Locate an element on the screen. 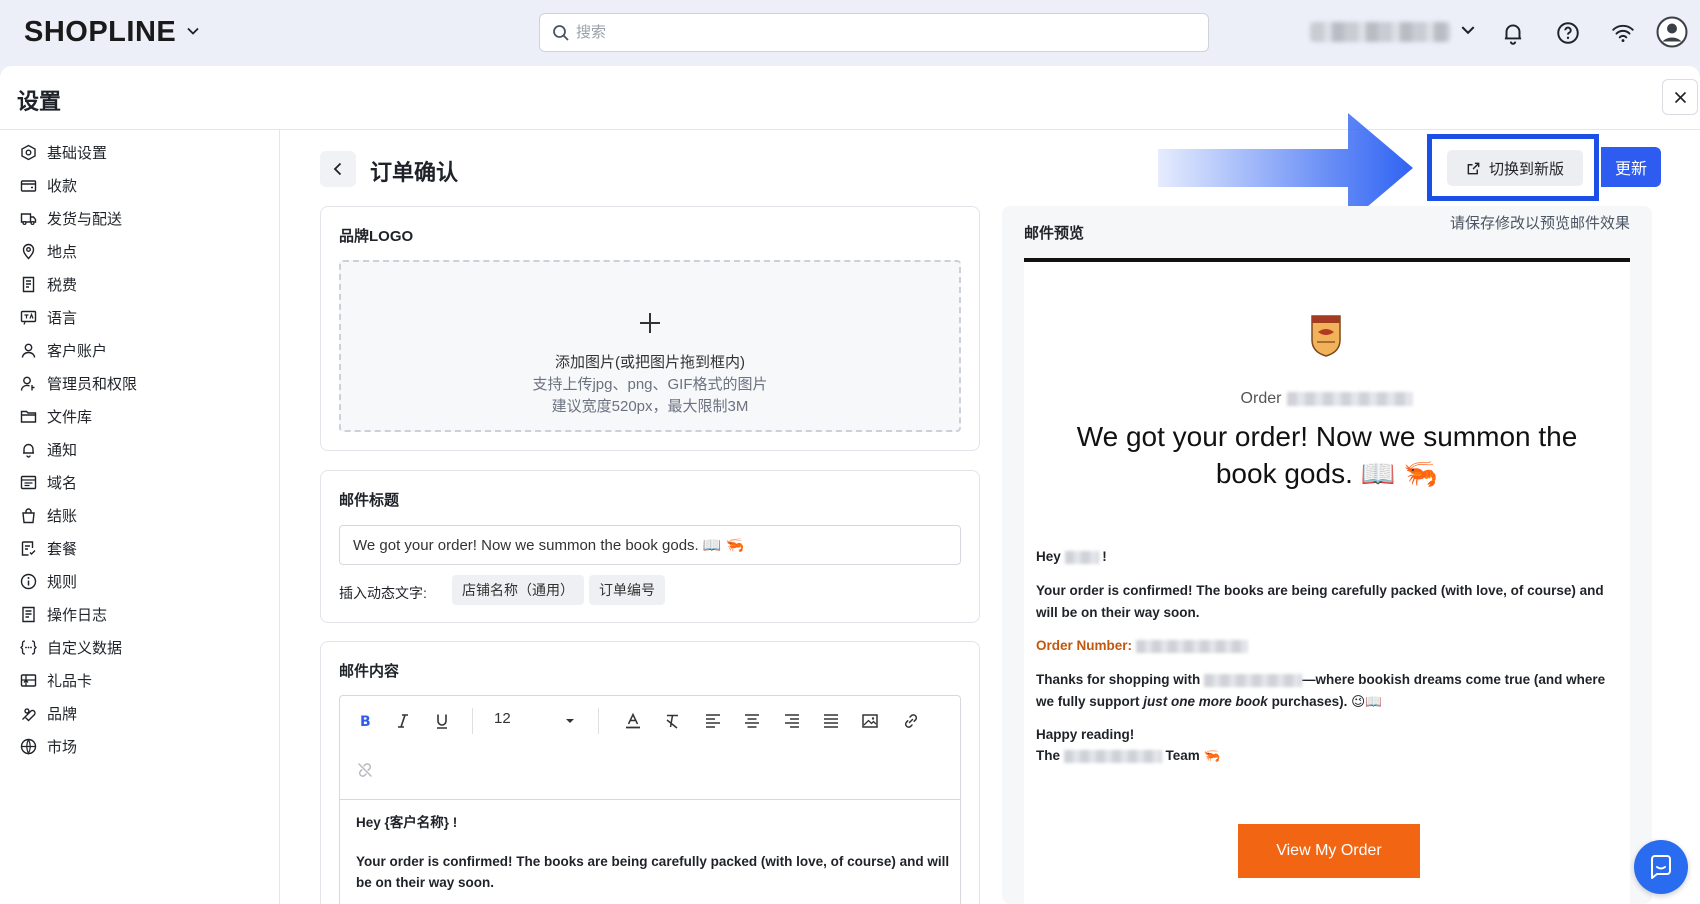 This screenshot has height=904, width=1700. sidebar-item: 语言 is located at coordinates (145, 317).